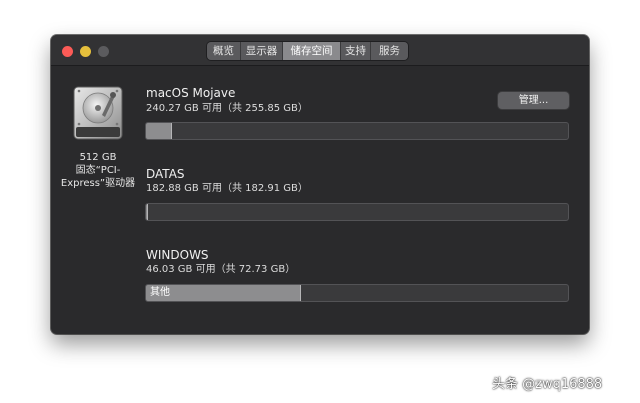 The image size is (640, 403). What do you see at coordinates (547, 384) in the screenshot?
I see `watermark-text: 头条 @zwq16888` at bounding box center [547, 384].